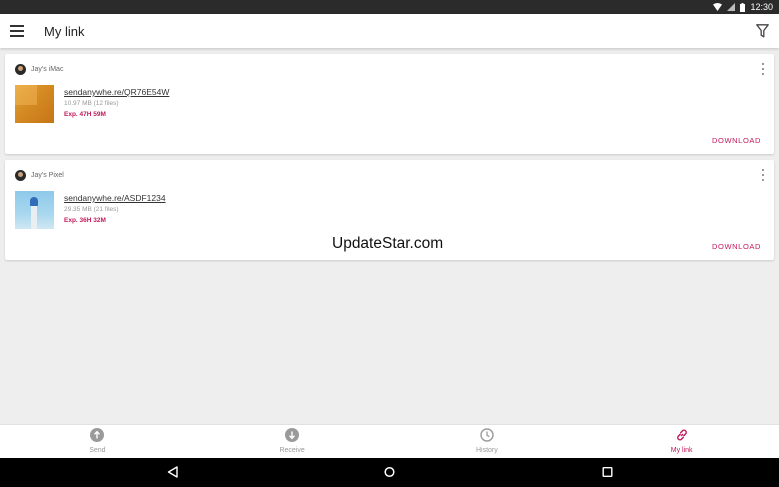 The width and height of the screenshot is (779, 487). What do you see at coordinates (64, 31) in the screenshot?
I see `page-title: My link` at bounding box center [64, 31].